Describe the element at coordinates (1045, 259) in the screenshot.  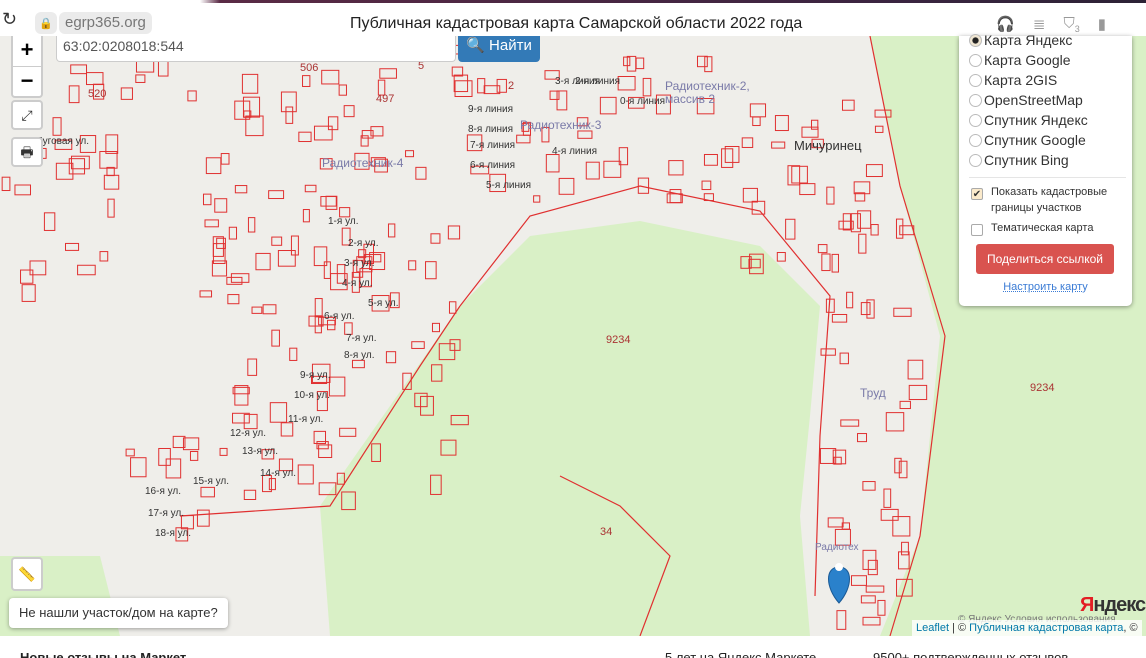
I see `share-link-button: Поделиться ссылкой` at that location.